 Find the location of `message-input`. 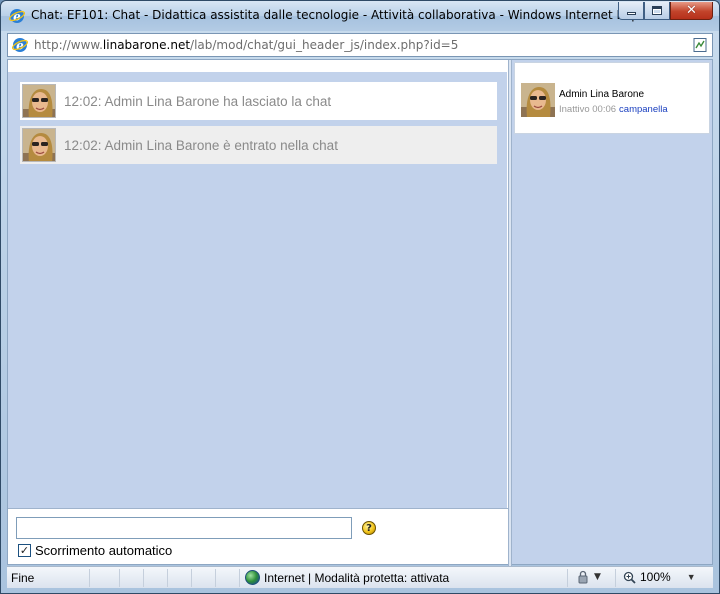

message-input is located at coordinates (184, 528).